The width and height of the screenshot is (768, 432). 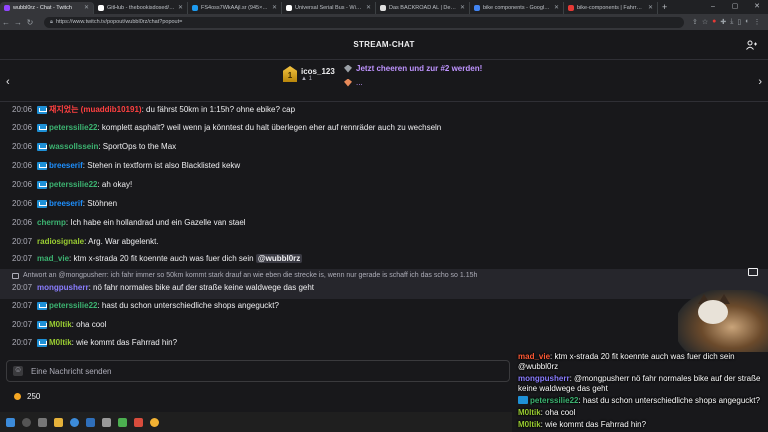 I want to click on explorer-icon, so click(x=58, y=422).